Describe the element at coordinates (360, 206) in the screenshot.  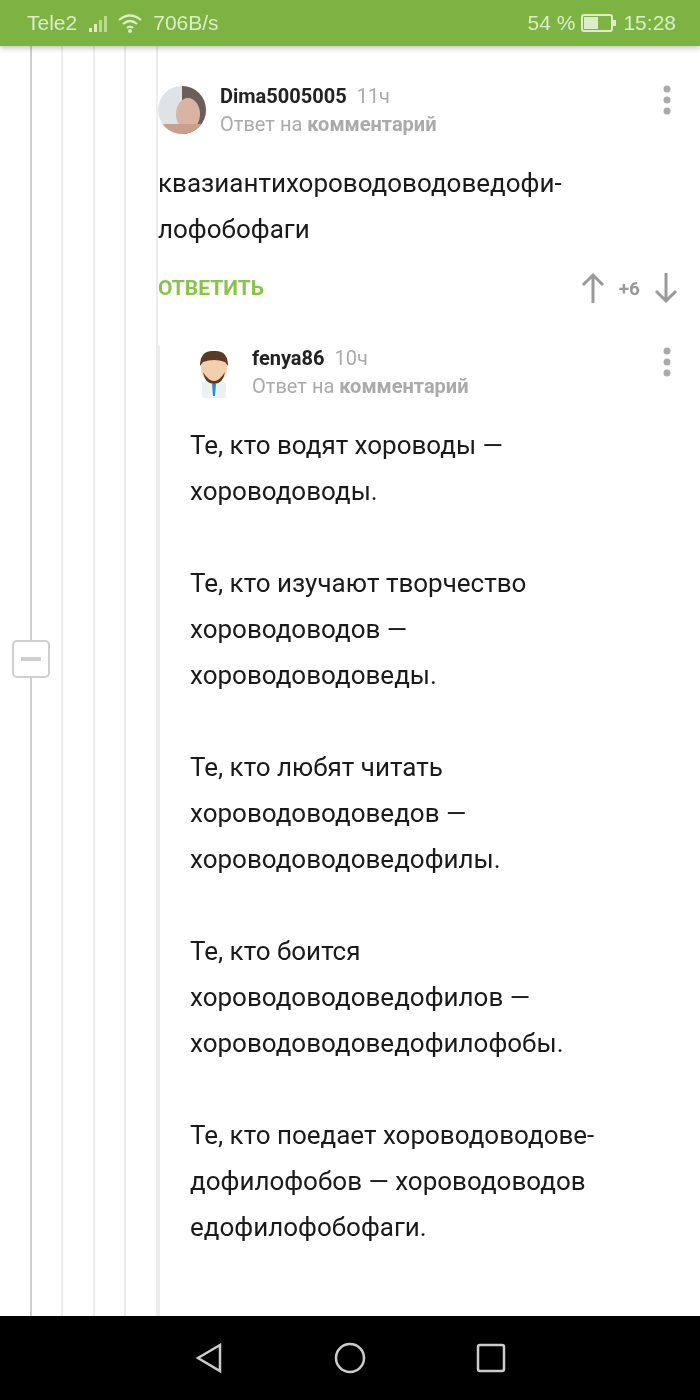
I see `comment-paragraph: квазиантихороводоводоведофи- лофобофаги` at that location.